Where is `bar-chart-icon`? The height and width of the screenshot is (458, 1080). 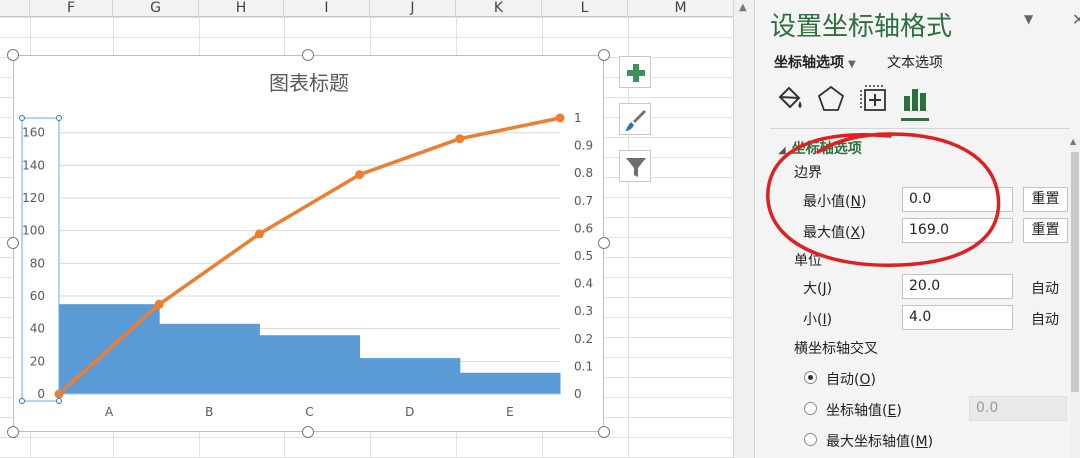
bar-chart-icon is located at coordinates (916, 99).